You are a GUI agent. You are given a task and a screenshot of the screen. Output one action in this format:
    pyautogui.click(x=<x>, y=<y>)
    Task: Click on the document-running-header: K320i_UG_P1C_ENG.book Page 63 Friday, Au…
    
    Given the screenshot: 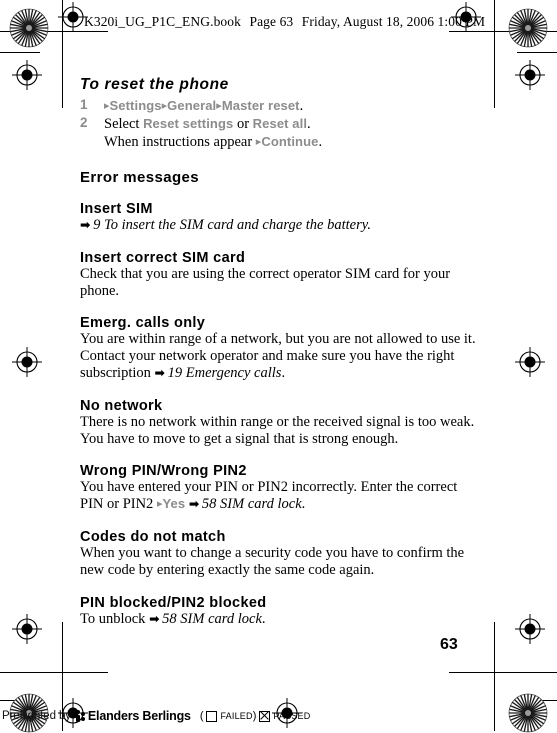 What is the action you would take?
    pyautogui.click(x=284, y=22)
    